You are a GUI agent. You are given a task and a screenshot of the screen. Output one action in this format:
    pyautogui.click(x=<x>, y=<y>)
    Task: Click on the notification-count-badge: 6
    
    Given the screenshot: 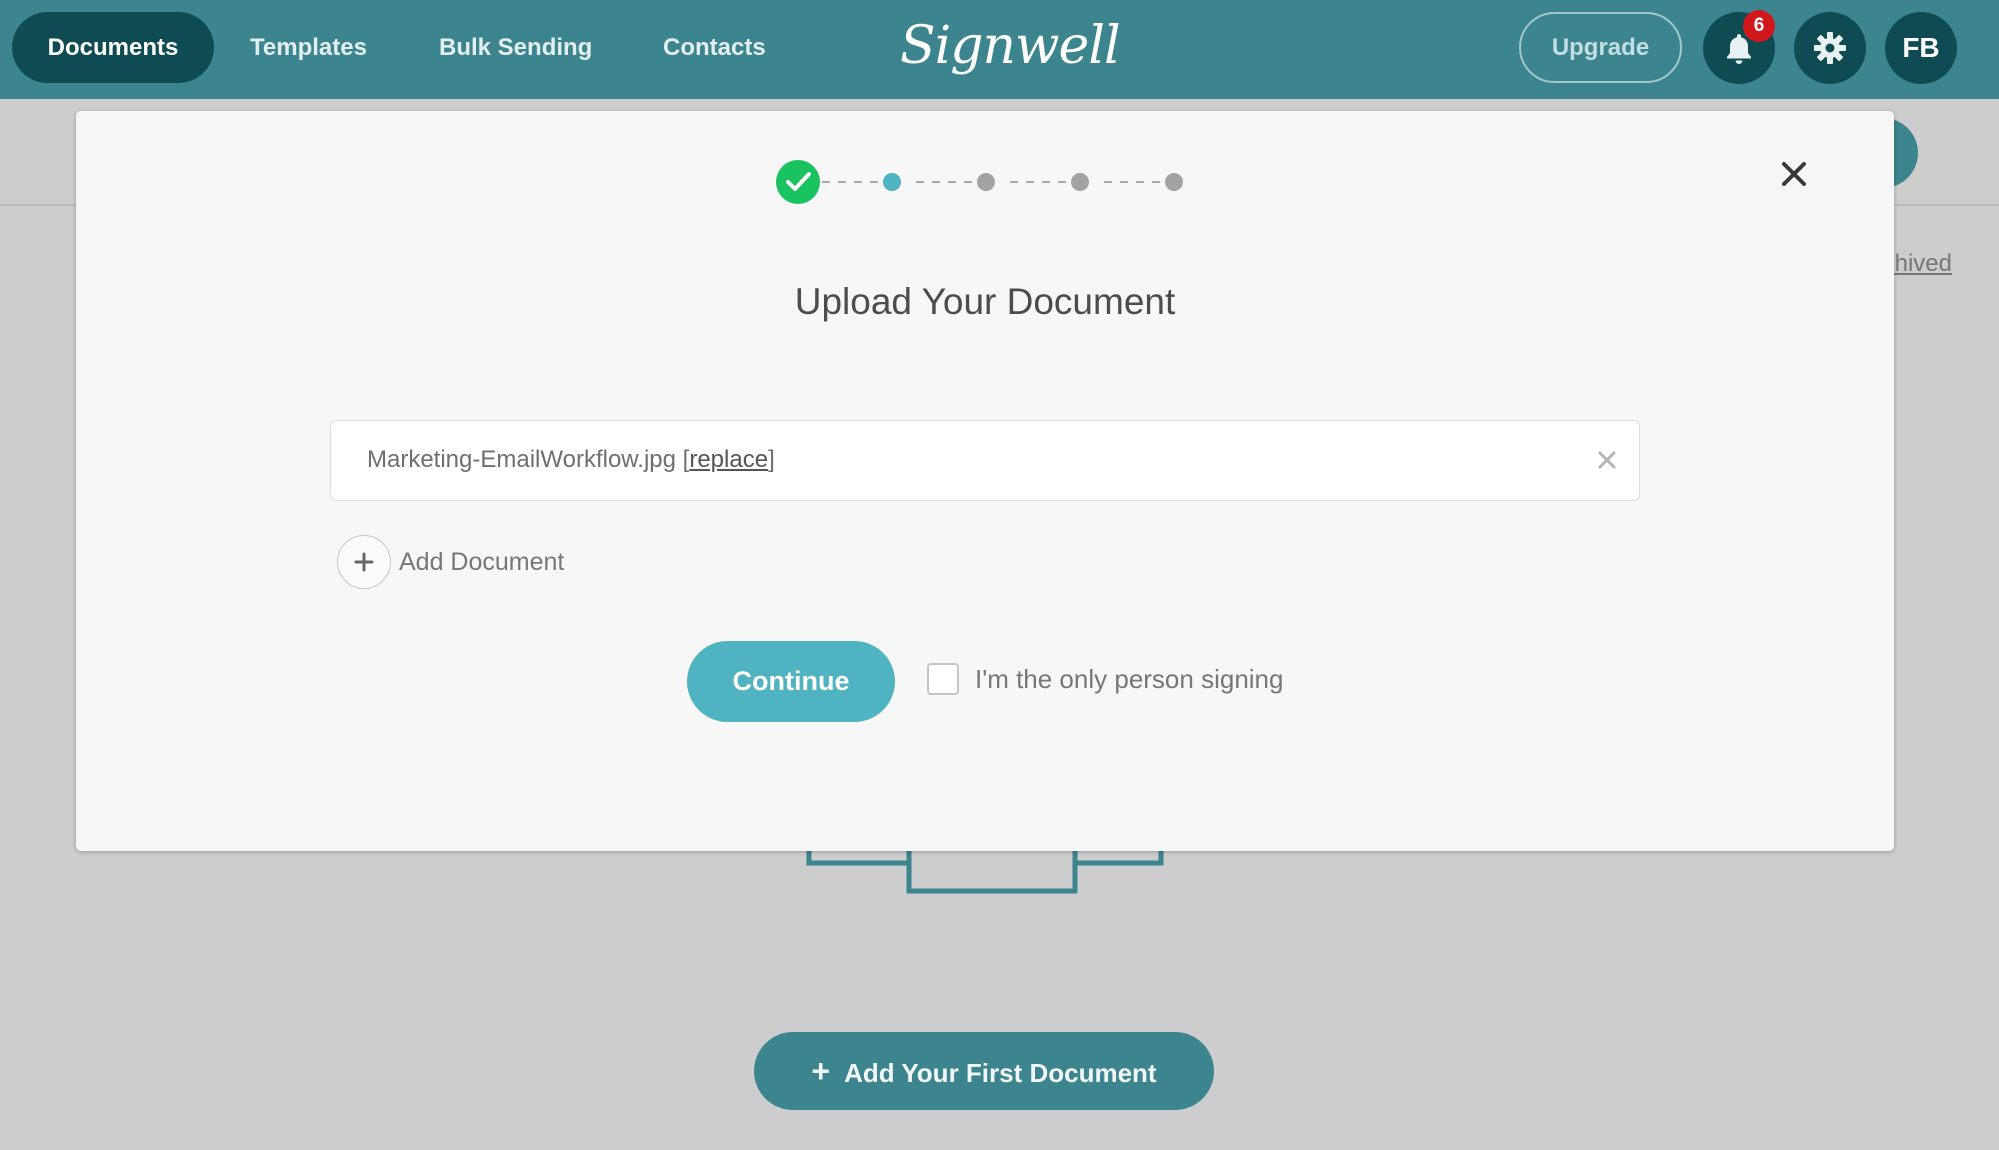 What is the action you would take?
    pyautogui.click(x=1759, y=26)
    